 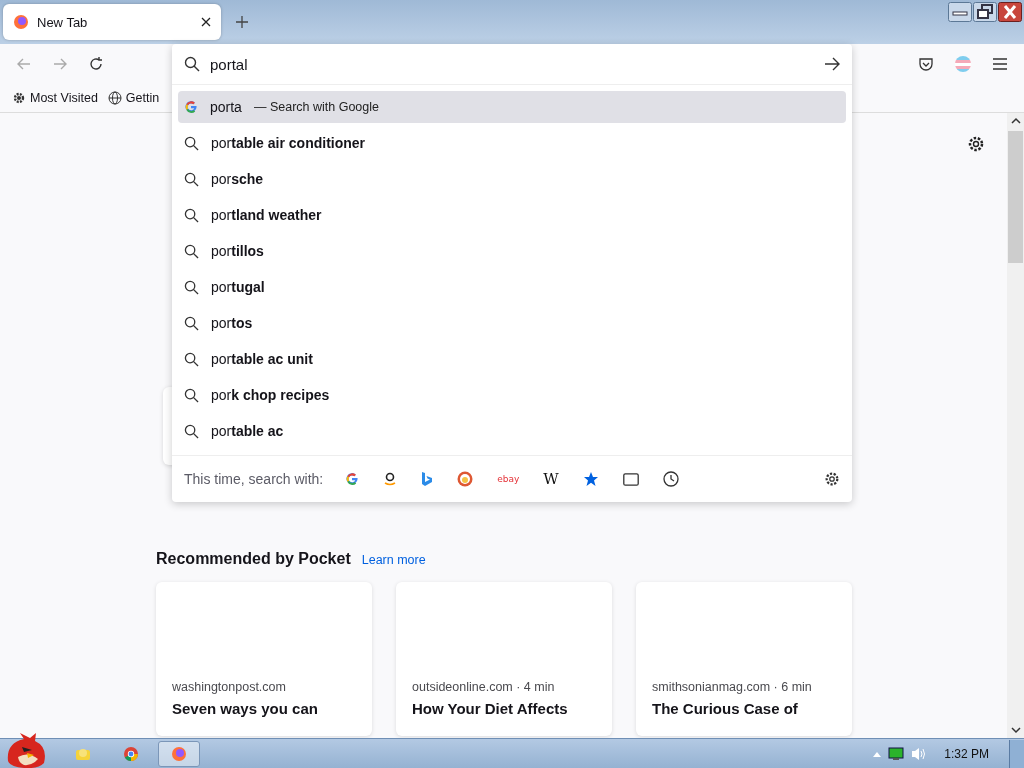 I want to click on suggestion-text: porta, so click(x=226, y=107).